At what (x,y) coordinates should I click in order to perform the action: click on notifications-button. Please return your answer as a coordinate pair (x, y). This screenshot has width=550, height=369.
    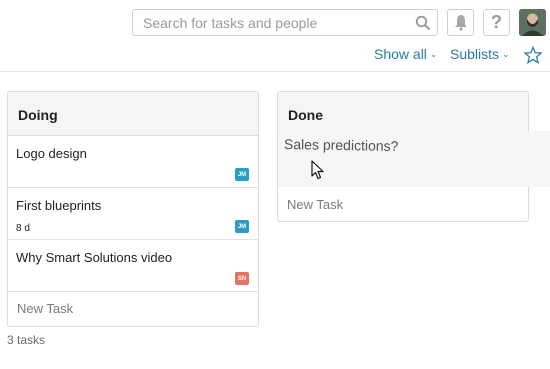
    Looking at the image, I should click on (460, 22).